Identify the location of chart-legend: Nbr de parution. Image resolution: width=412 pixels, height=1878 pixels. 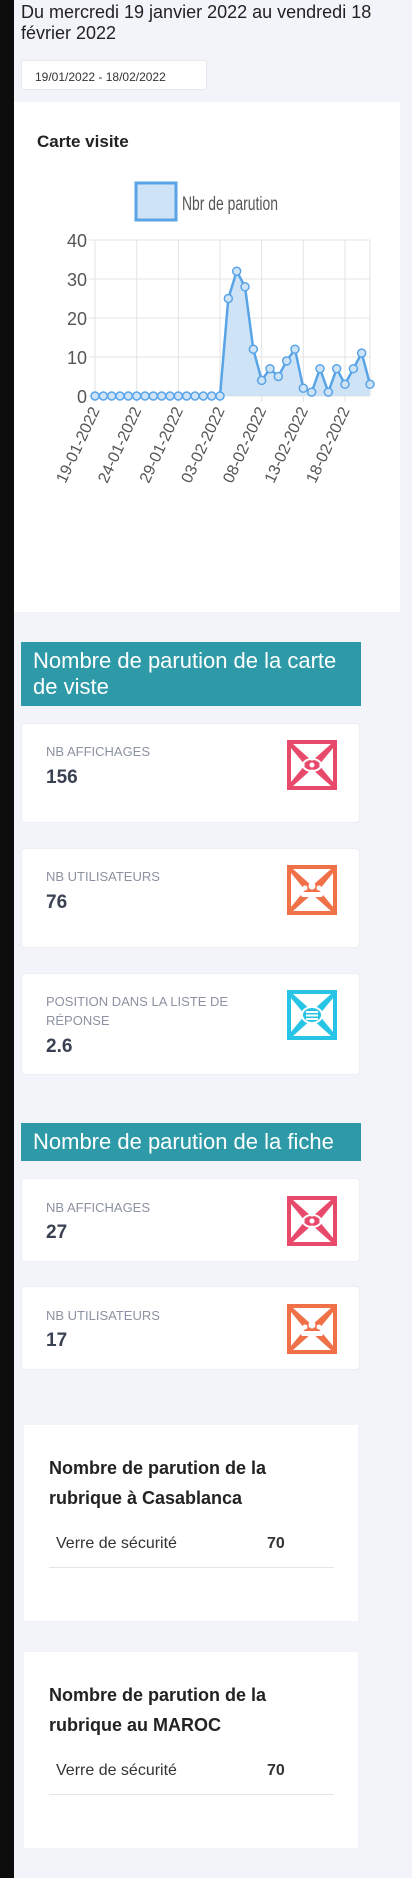
(206, 201).